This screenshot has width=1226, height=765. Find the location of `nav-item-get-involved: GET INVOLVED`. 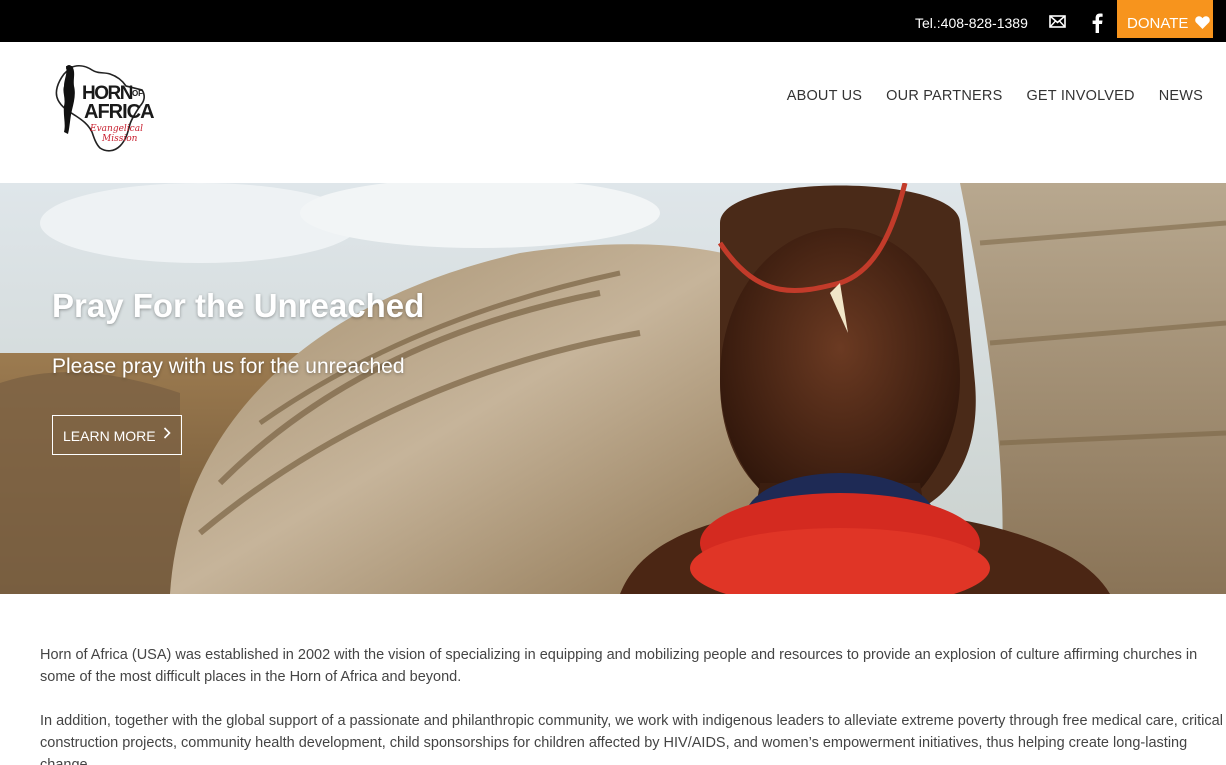

nav-item-get-involved: GET INVOLVED is located at coordinates (1080, 96).